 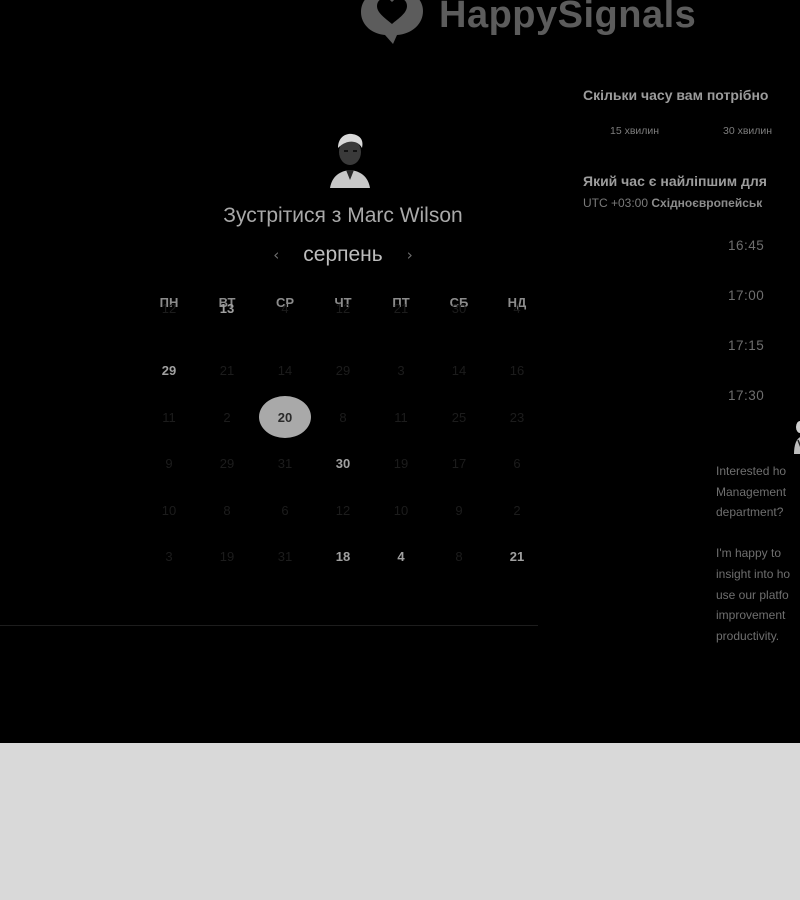 I want to click on duration-question: Скільки часу вам потрібно, so click(x=676, y=95).